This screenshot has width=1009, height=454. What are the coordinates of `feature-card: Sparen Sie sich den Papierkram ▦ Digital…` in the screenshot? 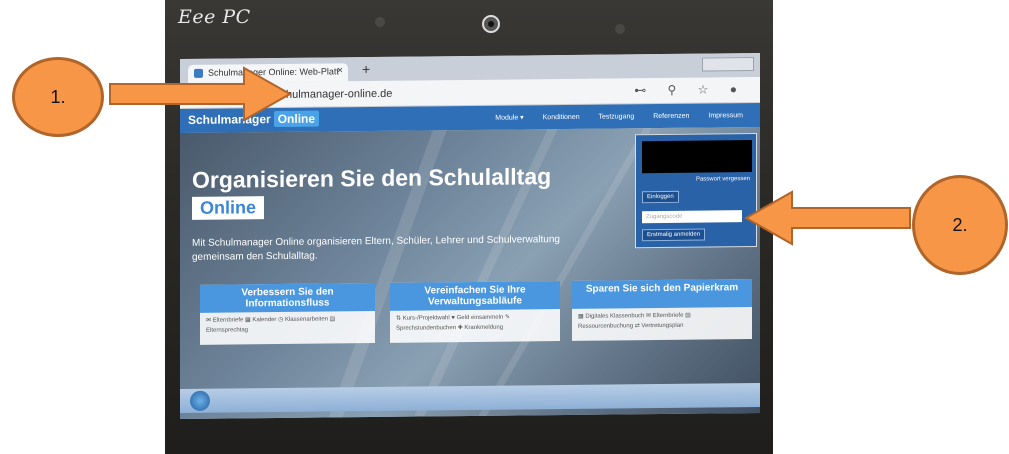 It's located at (662, 310).